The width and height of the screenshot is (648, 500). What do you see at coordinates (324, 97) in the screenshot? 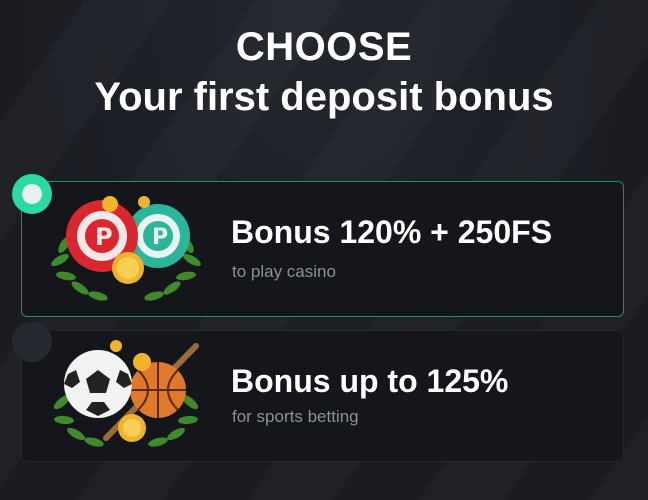
I see `title-line-2: Your first deposit bonus` at bounding box center [324, 97].